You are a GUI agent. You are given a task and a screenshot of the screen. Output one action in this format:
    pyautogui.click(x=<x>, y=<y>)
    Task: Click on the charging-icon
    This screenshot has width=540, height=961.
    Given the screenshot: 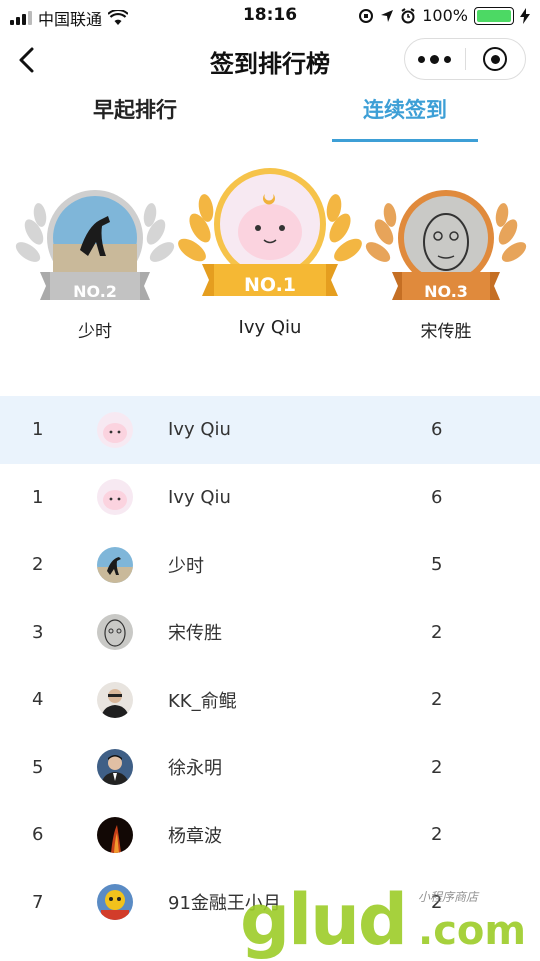 What is the action you would take?
    pyautogui.click(x=525, y=15)
    